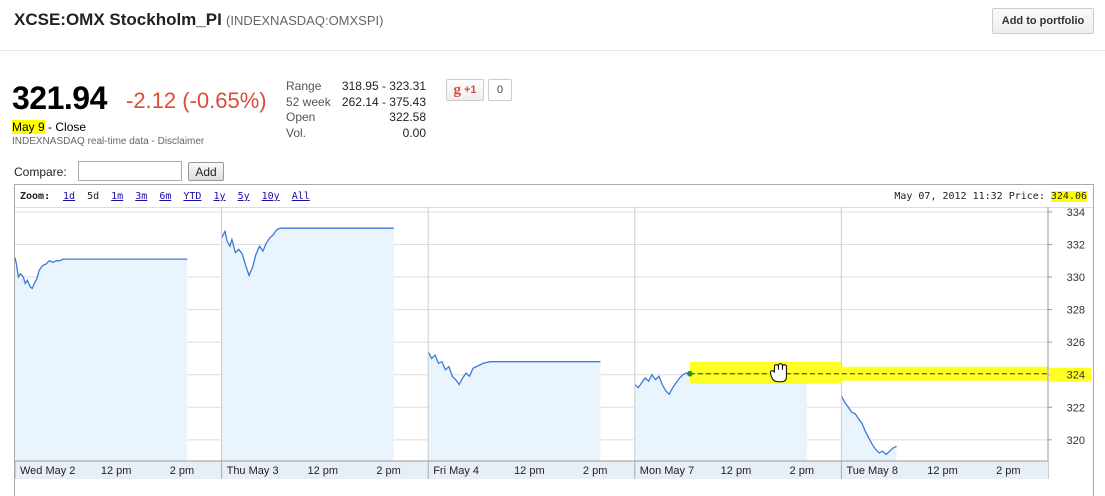 The width and height of the screenshot is (1105, 496). I want to click on y-tick-label: 326, so click(1076, 343).